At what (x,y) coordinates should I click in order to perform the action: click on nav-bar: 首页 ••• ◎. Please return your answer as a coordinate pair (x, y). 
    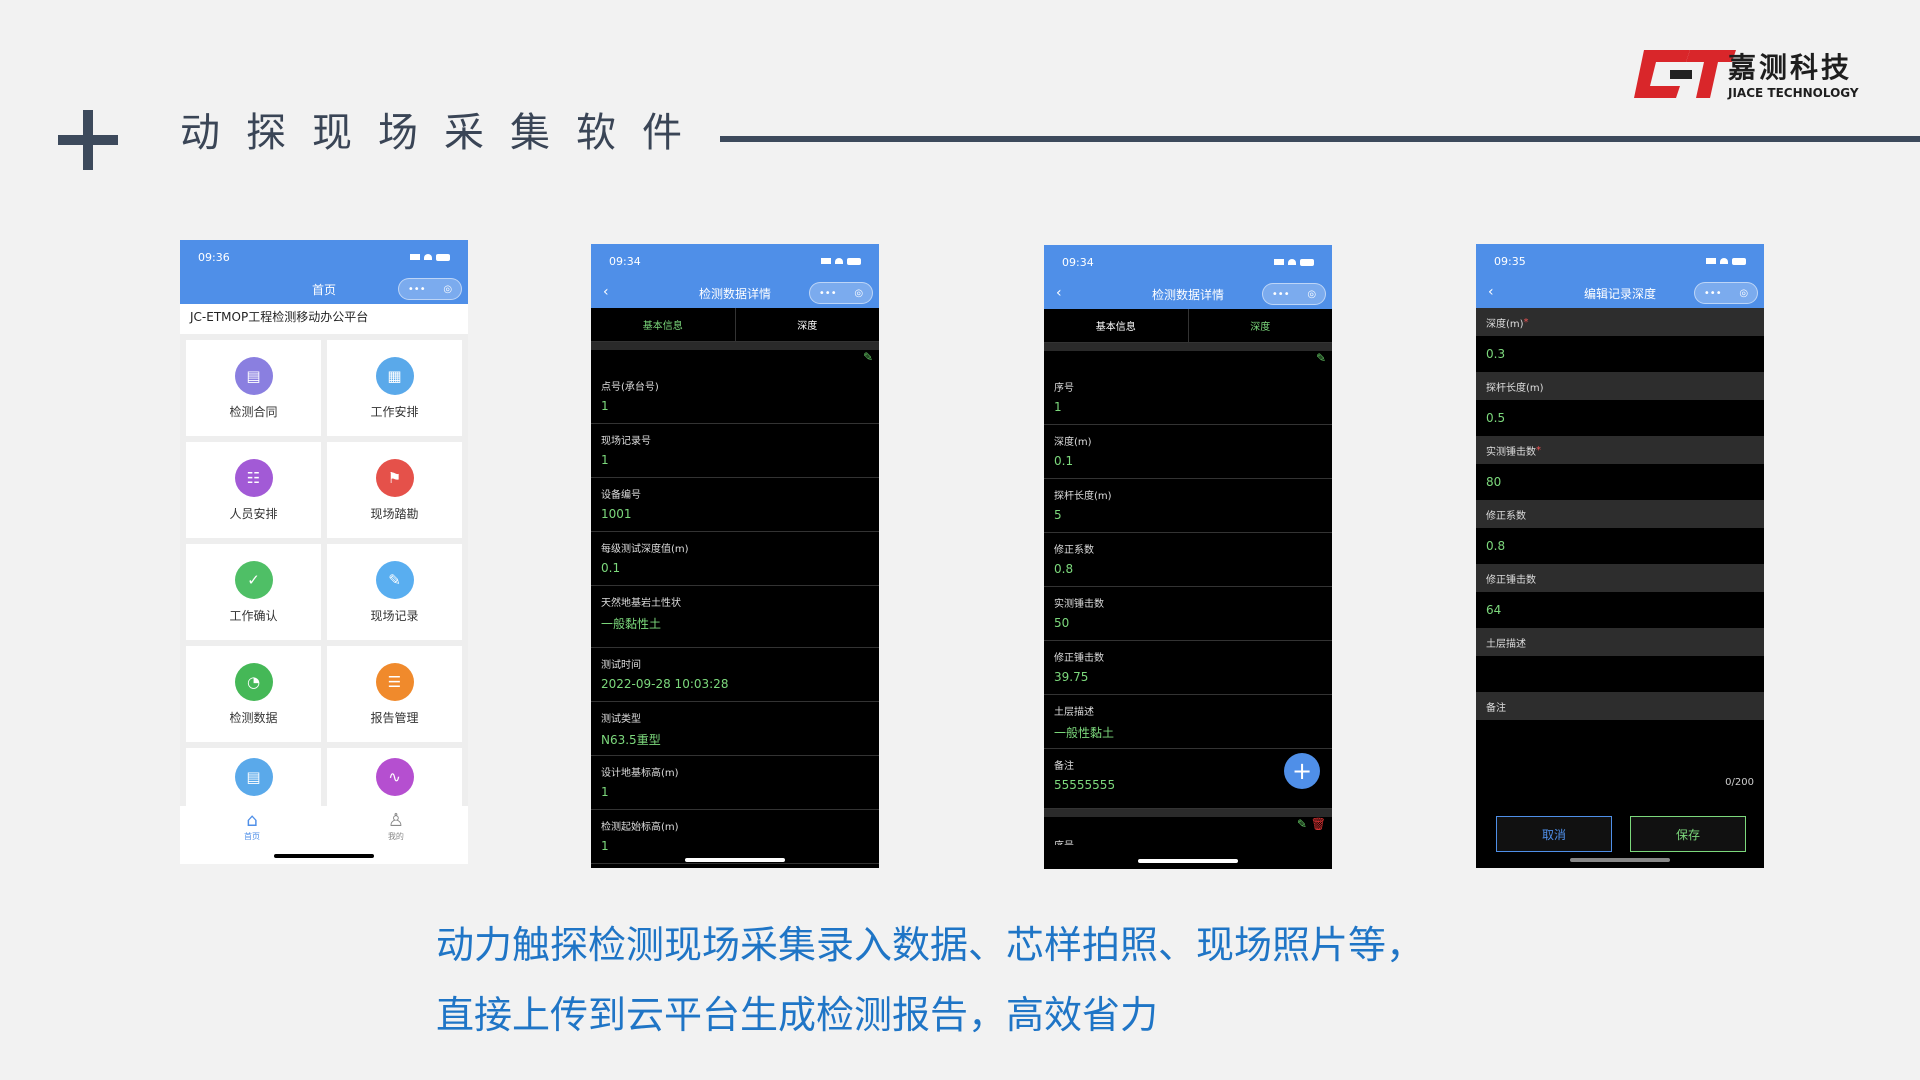
    Looking at the image, I should click on (324, 289).